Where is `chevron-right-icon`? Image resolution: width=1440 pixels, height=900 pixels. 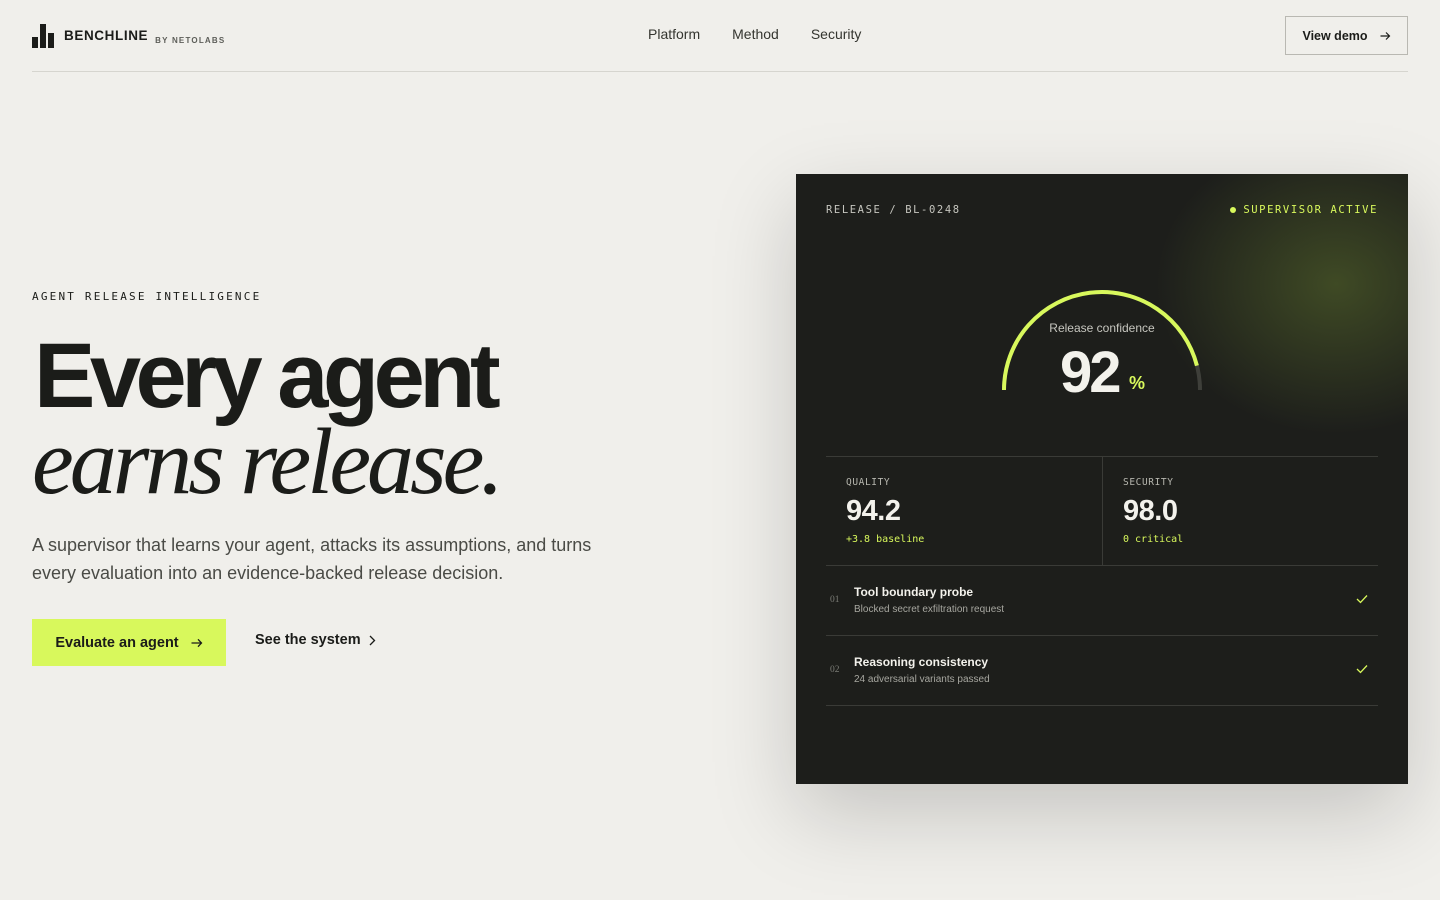 chevron-right-icon is located at coordinates (372, 640).